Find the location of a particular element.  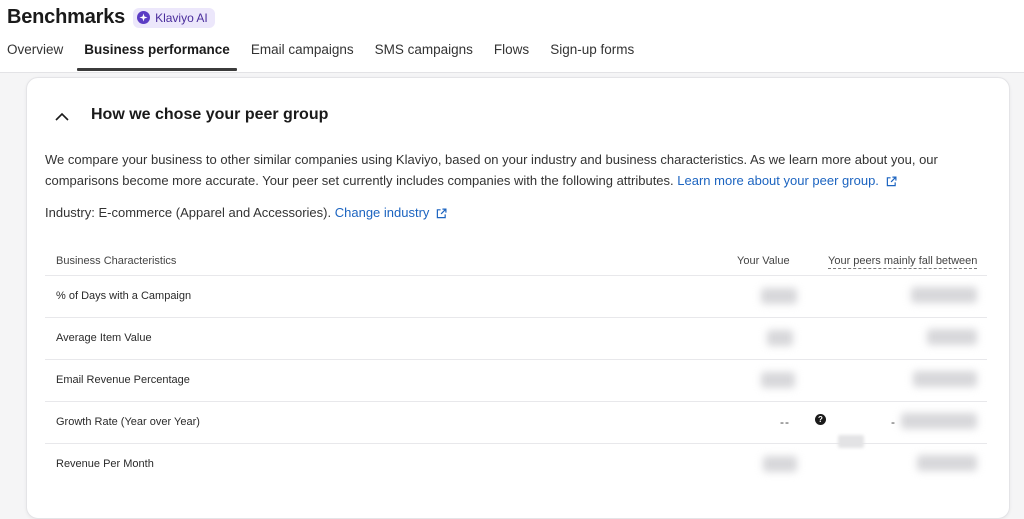

row-label: Revenue Per Month is located at coordinates (105, 464).